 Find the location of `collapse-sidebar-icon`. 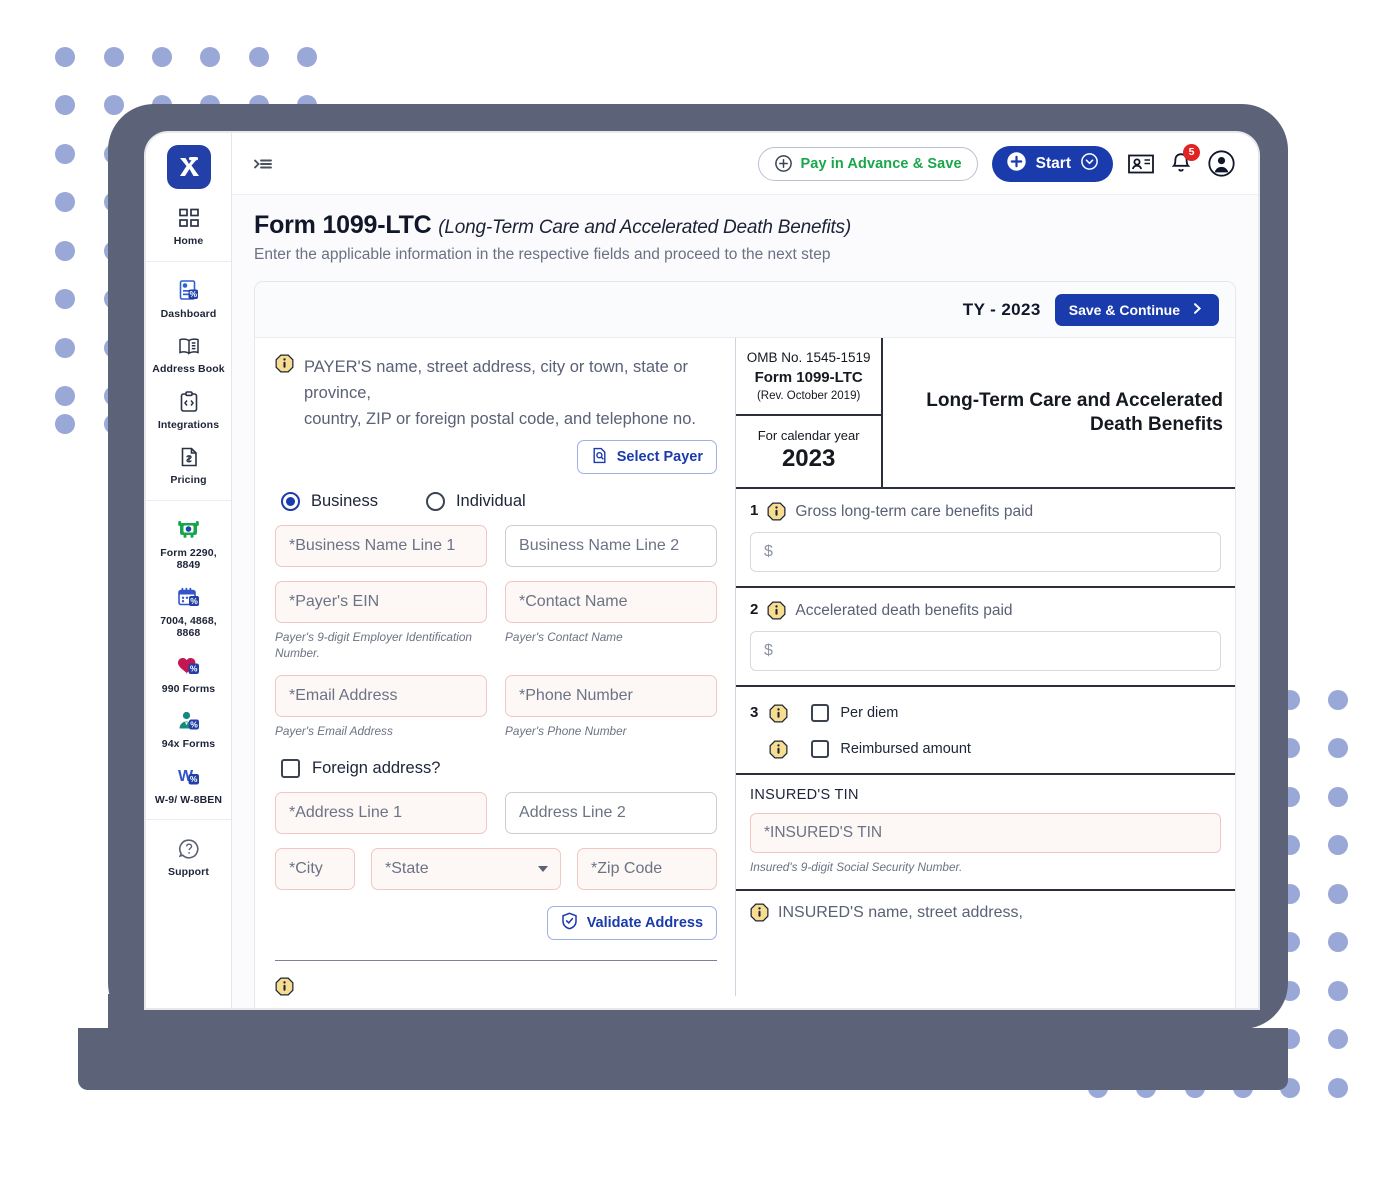

collapse-sidebar-icon is located at coordinates (263, 164).